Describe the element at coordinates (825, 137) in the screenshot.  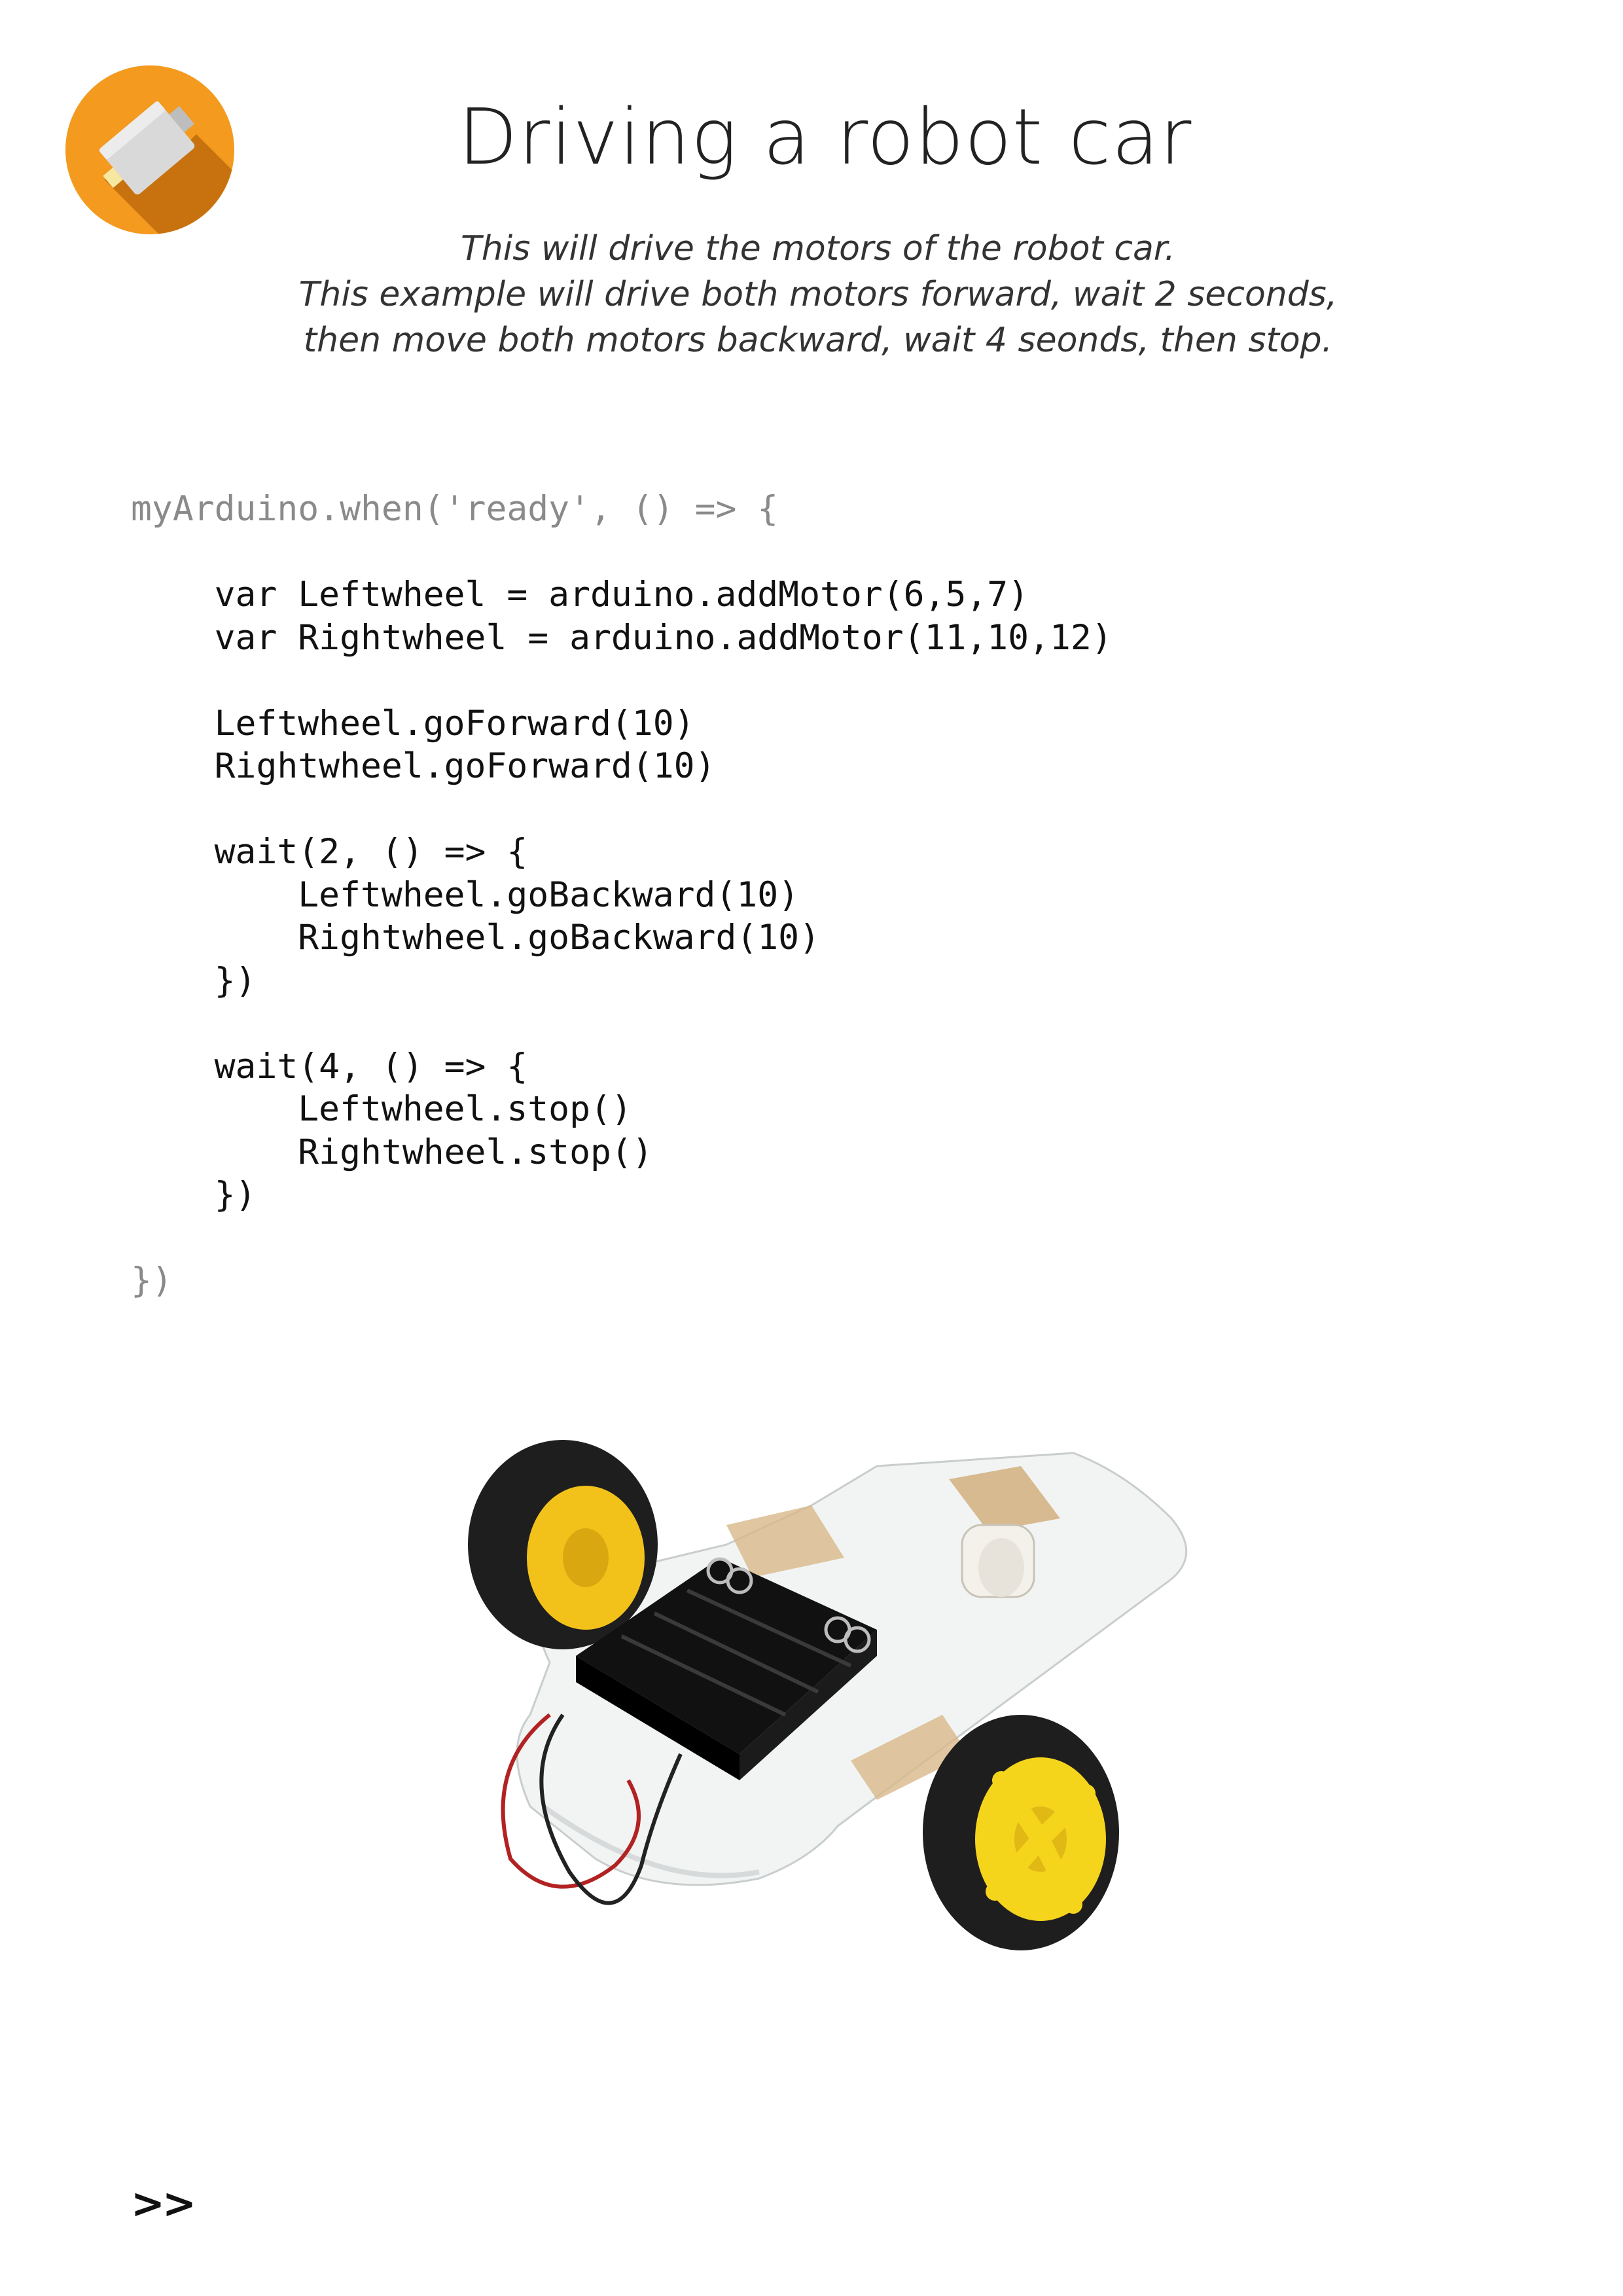
I see `page-title: Driving a robot car` at that location.